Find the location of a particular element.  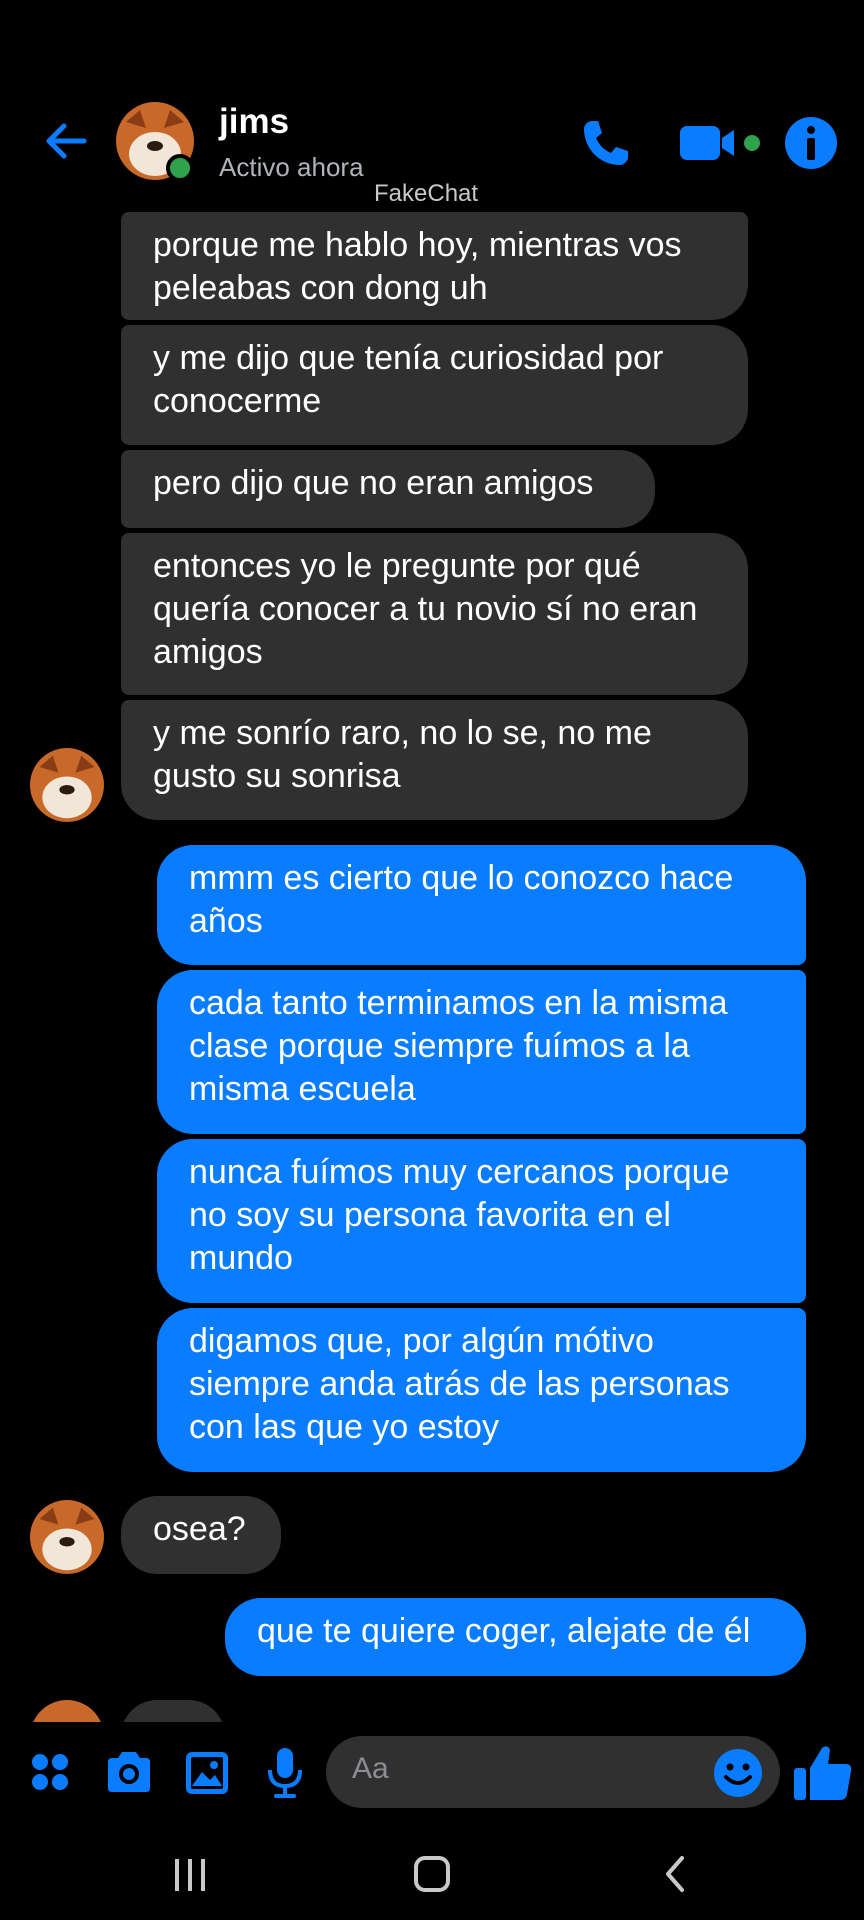

message-text: mmm es cierto que lo conozco hace años is located at coordinates (461, 899).